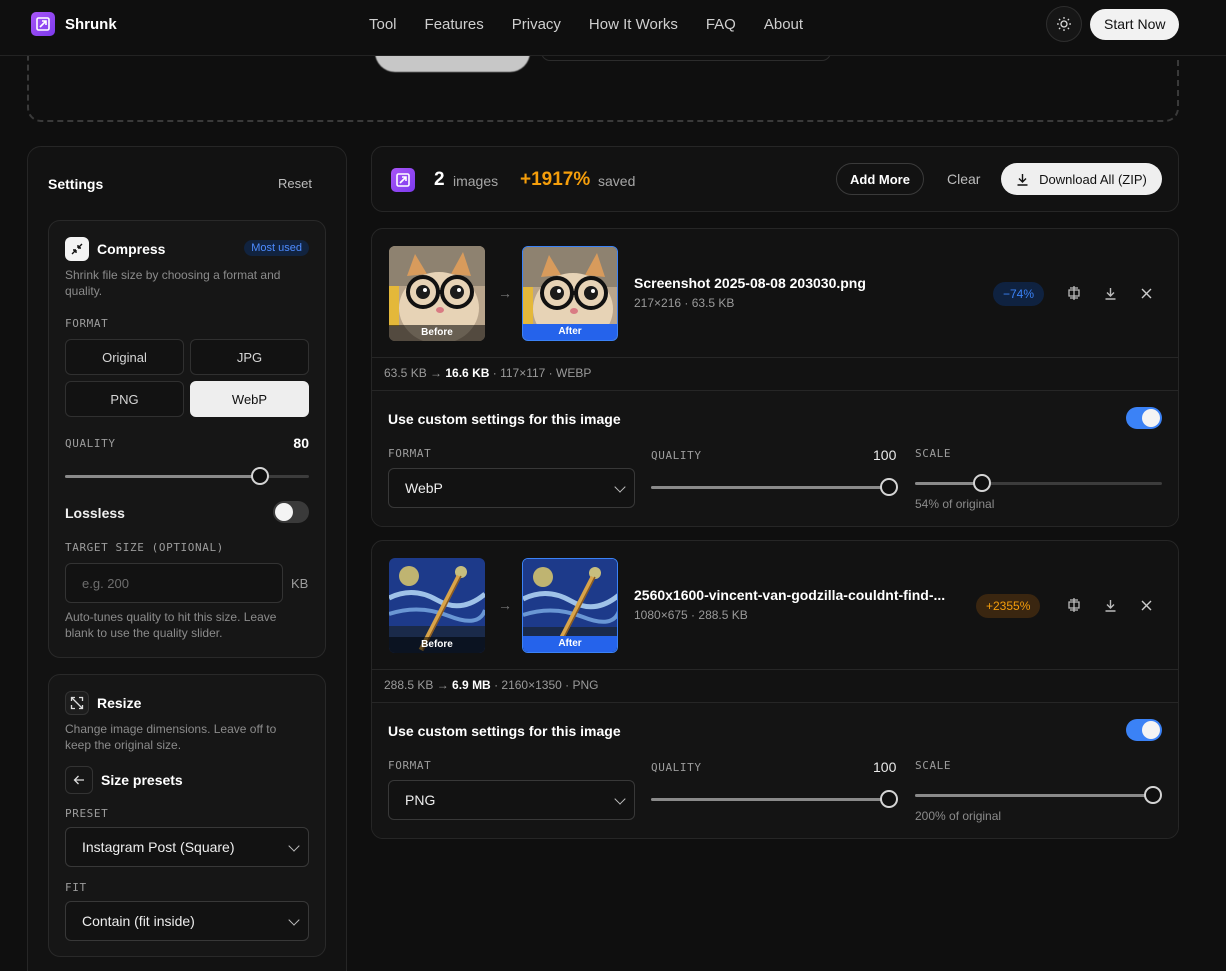 This screenshot has width=1226, height=971. I want to click on format-option-jpg: JPG, so click(249, 357).